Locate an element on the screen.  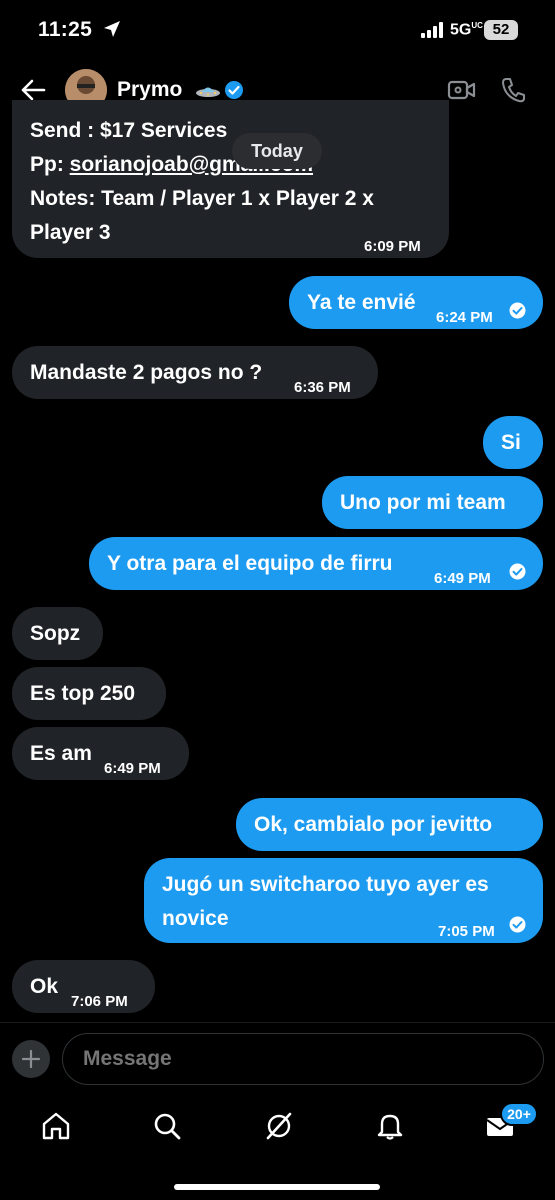
video-call-icon is located at coordinates (462, 90).